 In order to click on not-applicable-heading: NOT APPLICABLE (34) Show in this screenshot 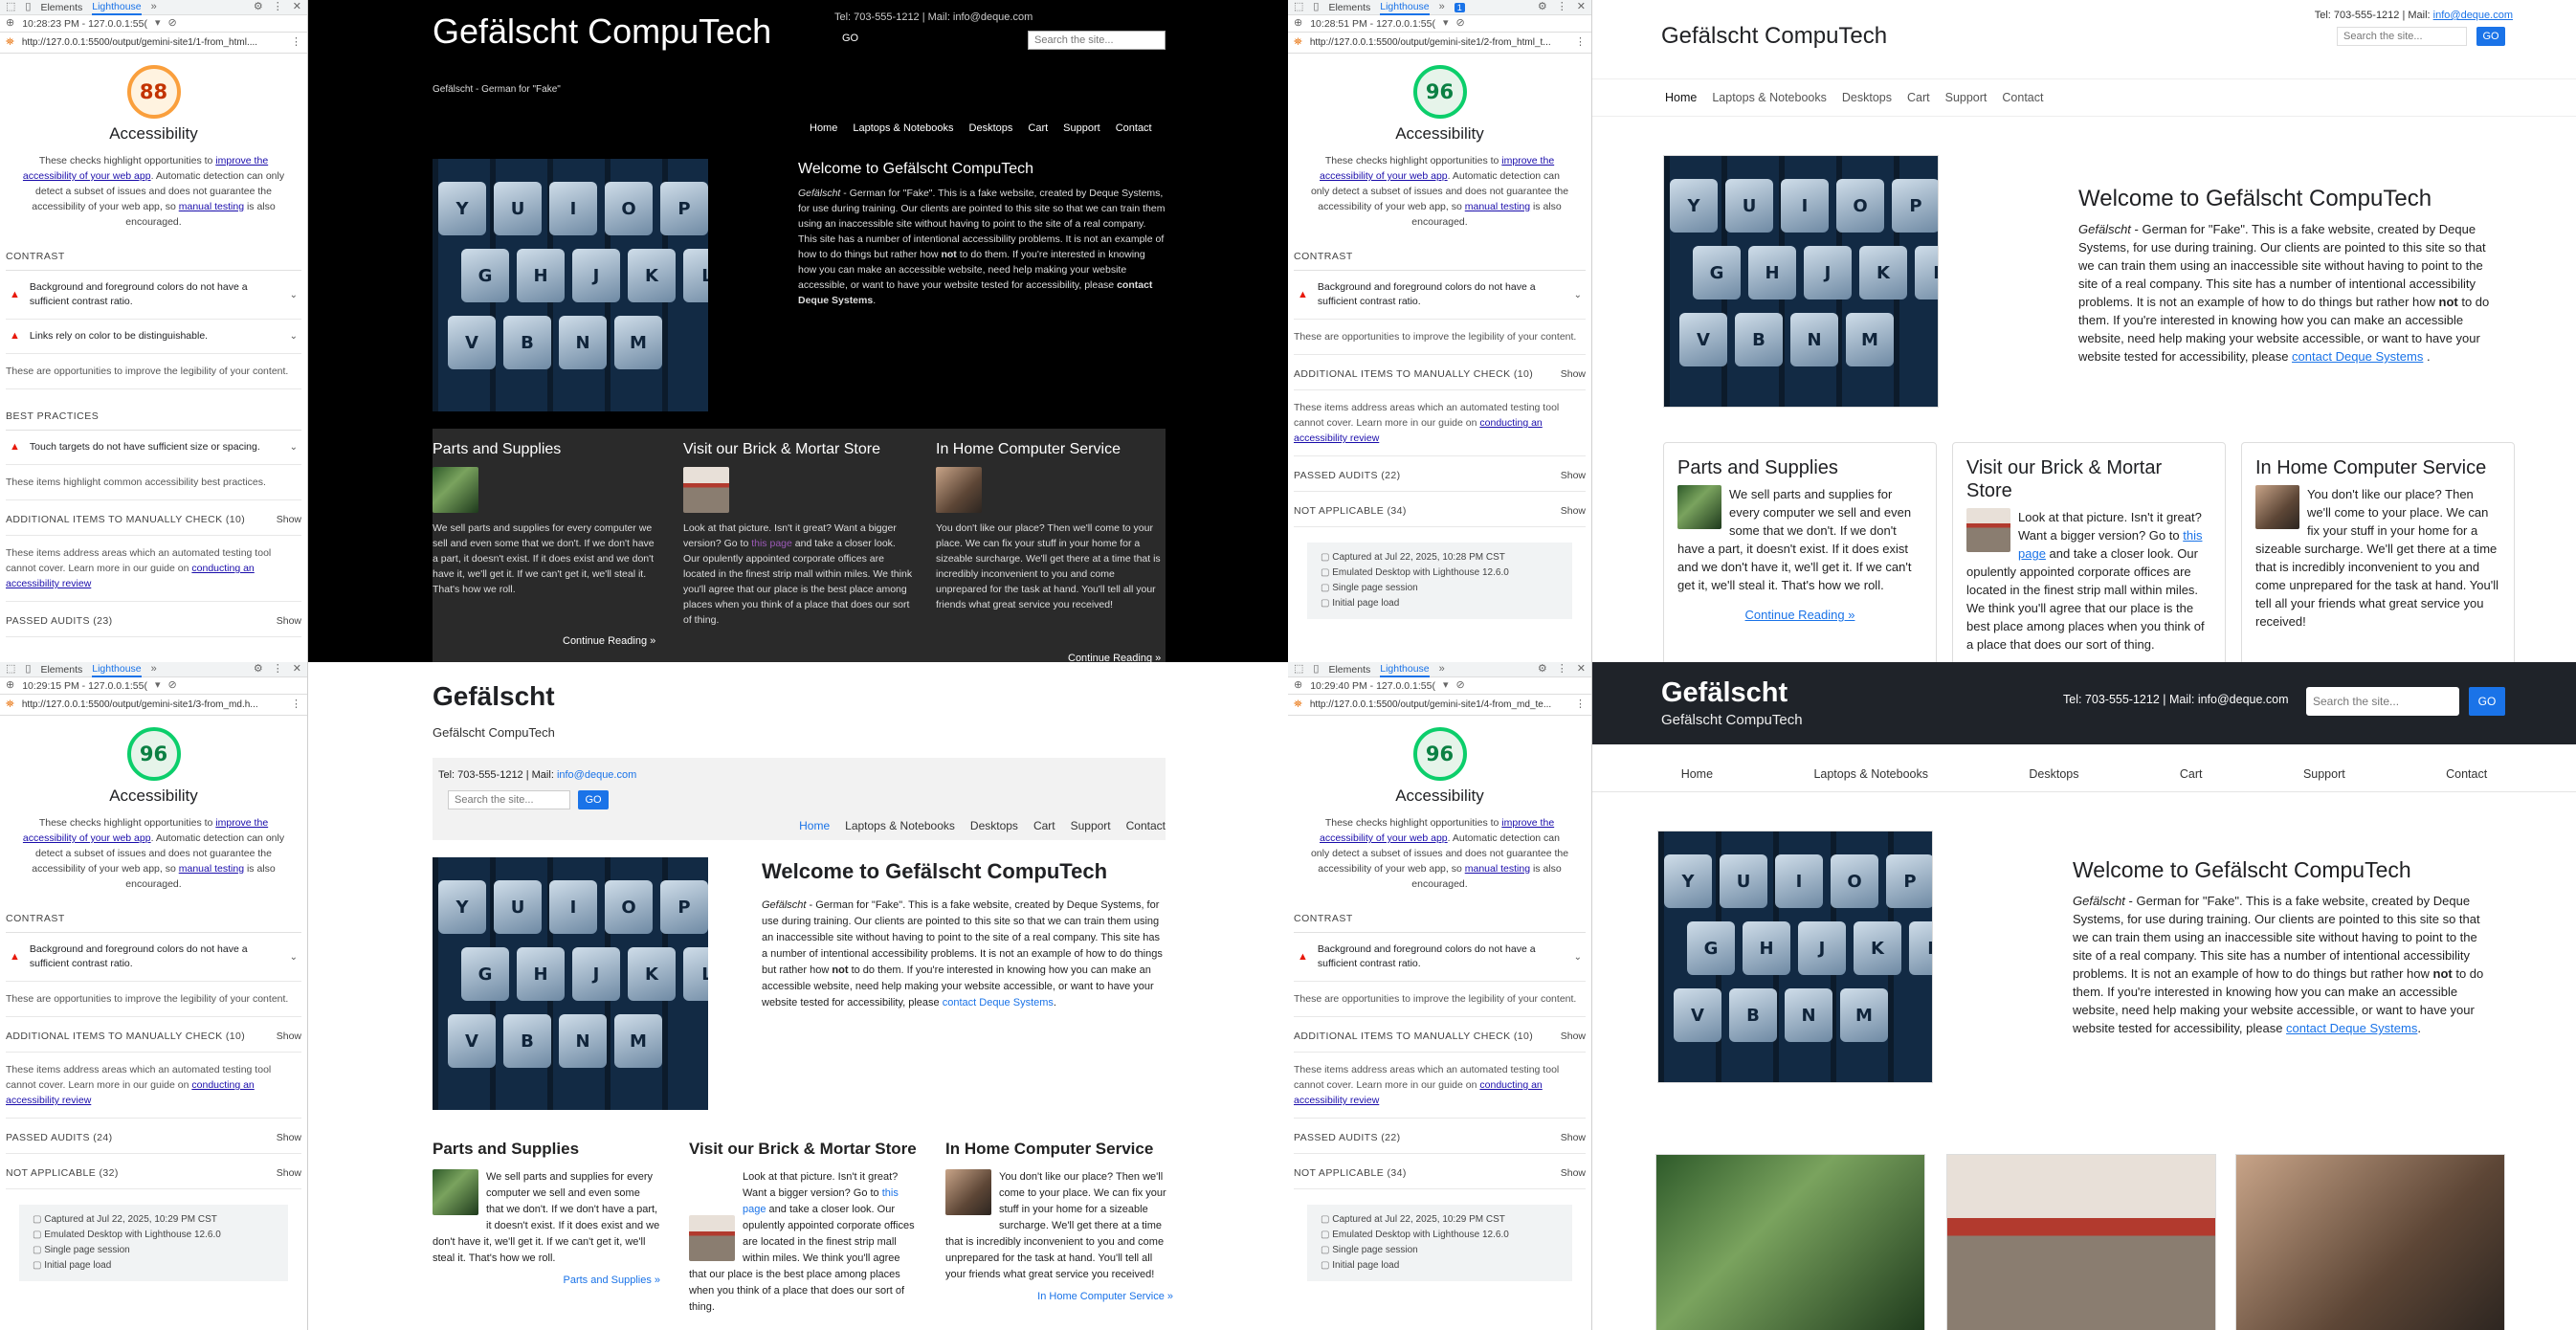, I will do `click(1440, 1172)`.